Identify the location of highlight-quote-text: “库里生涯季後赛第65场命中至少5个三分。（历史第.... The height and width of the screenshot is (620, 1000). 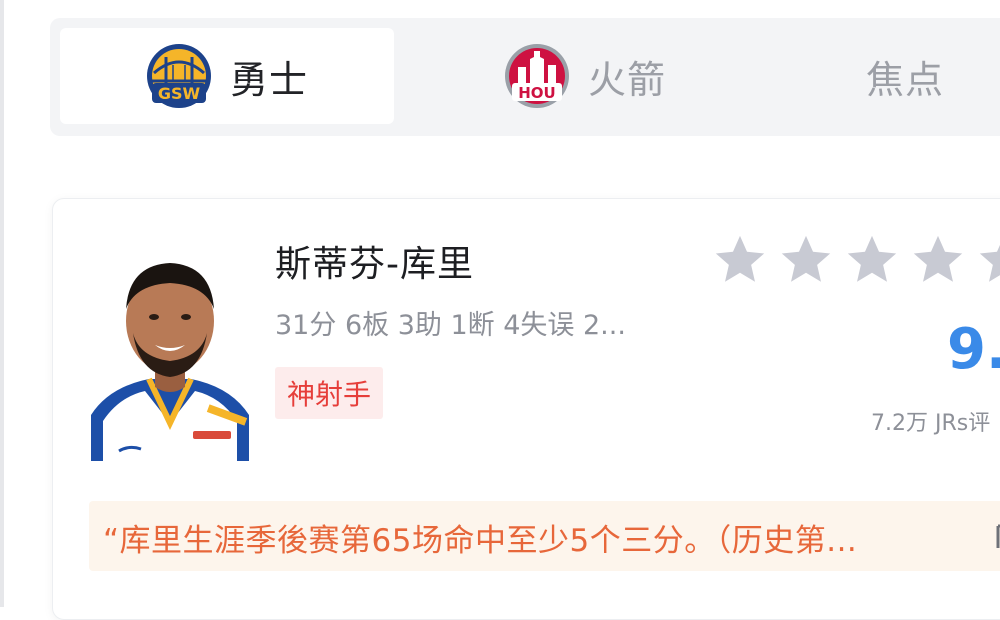
(480, 541).